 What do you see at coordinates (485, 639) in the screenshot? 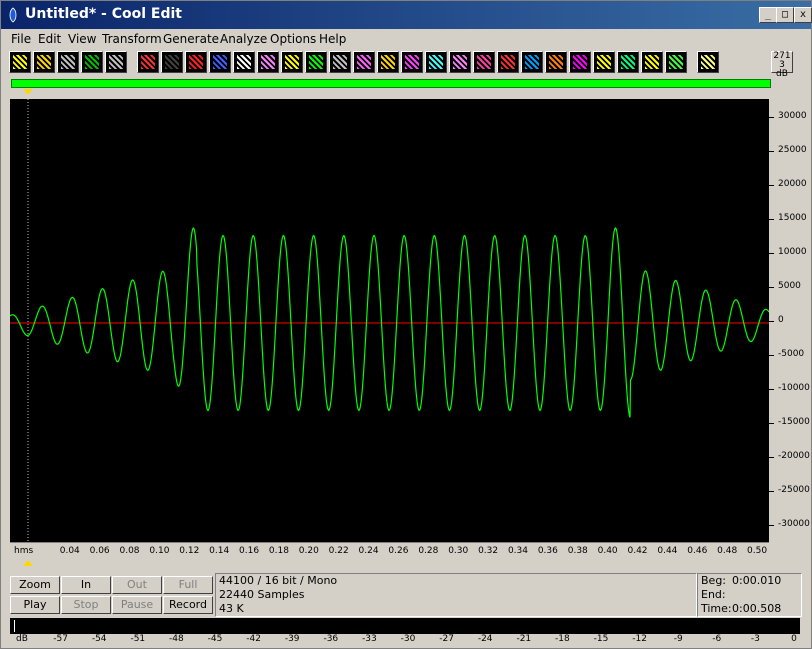
I see `level-tick-label: -24` at bounding box center [485, 639].